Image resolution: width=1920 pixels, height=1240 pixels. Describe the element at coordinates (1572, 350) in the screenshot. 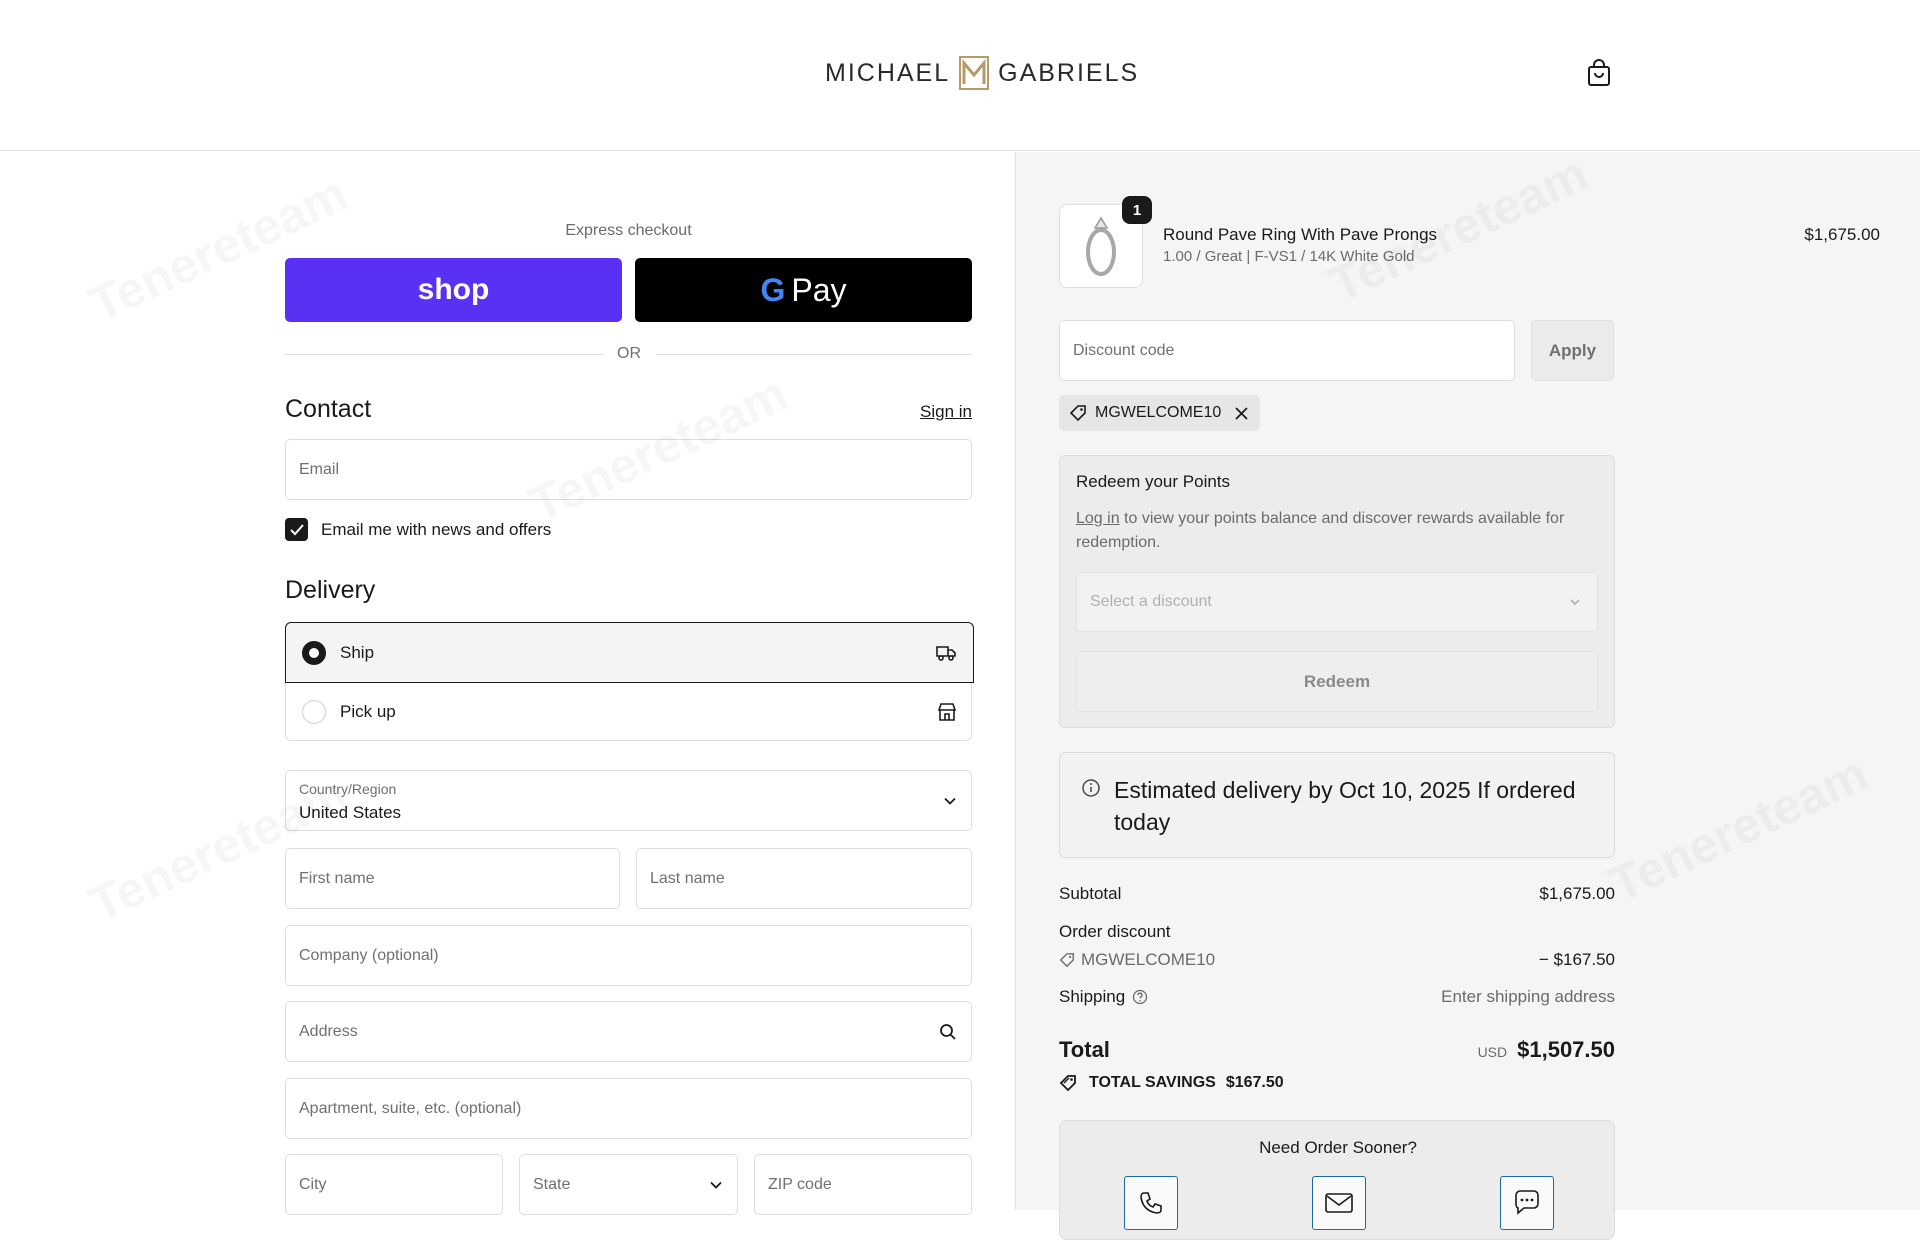

I see `apply-discount-button: Apply` at that location.